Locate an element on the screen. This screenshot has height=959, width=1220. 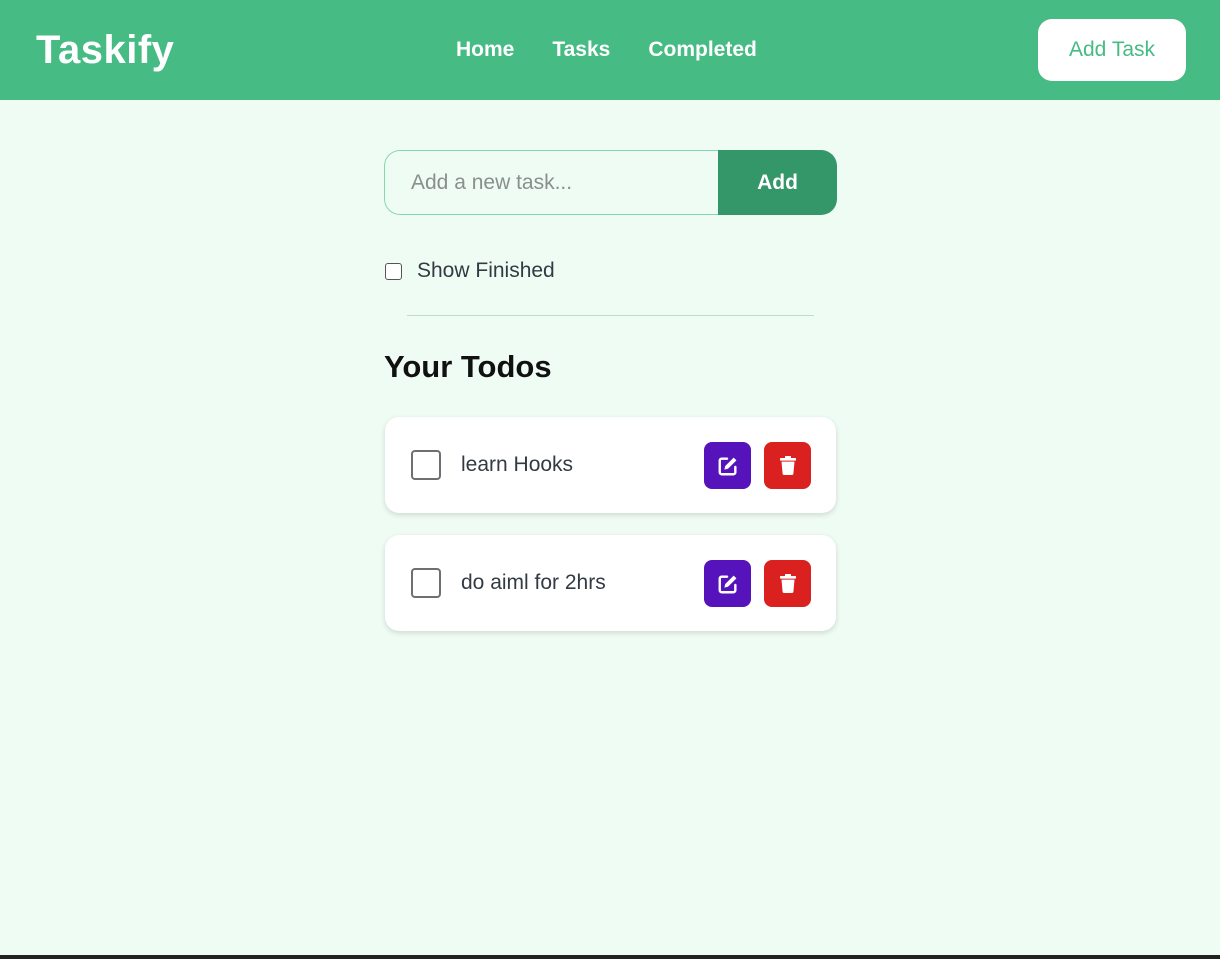
header-add-task-button: Add Task is located at coordinates (1112, 50).